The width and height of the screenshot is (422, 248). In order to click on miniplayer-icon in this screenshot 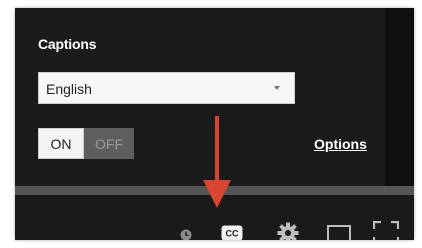, I will do `click(339, 232)`.